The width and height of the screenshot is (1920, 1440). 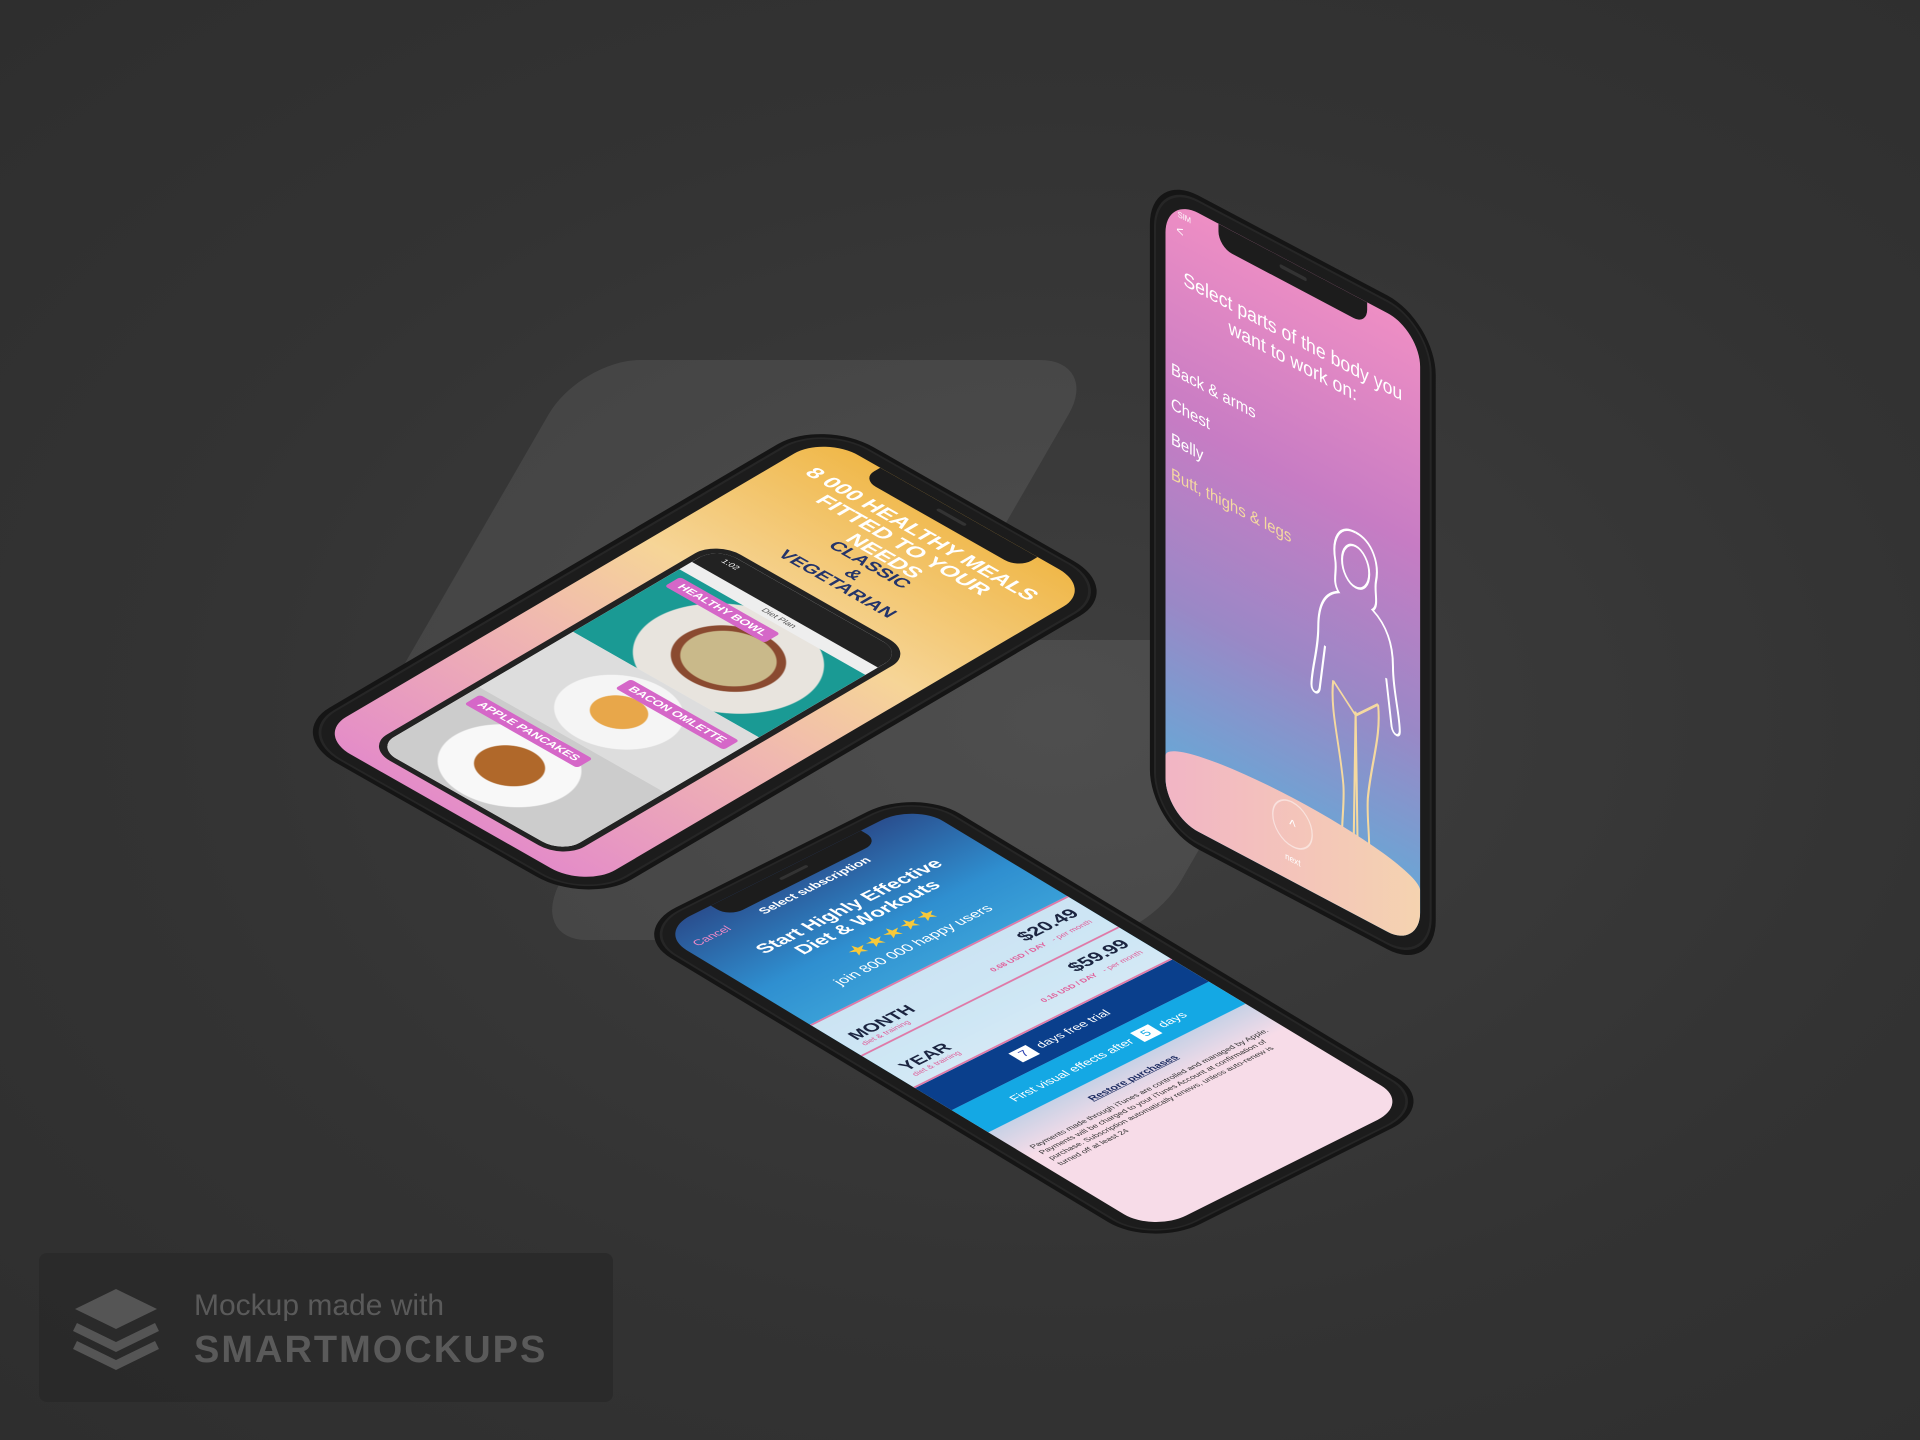 What do you see at coordinates (1179, 231) in the screenshot?
I see `back-button: <` at bounding box center [1179, 231].